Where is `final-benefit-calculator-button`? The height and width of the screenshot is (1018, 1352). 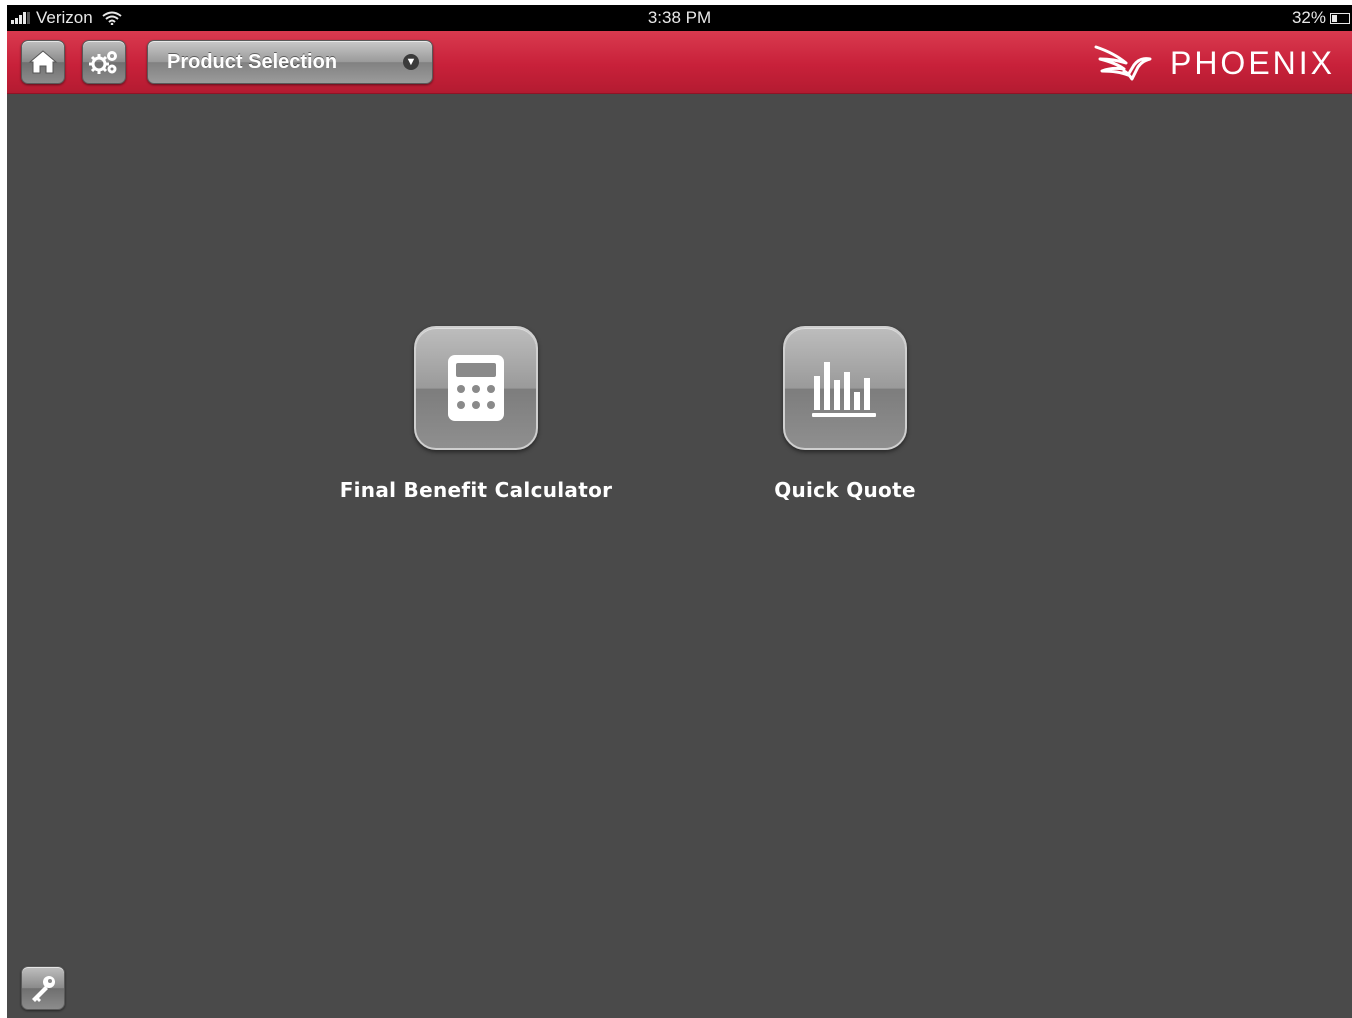
final-benefit-calculator-button is located at coordinates (476, 388).